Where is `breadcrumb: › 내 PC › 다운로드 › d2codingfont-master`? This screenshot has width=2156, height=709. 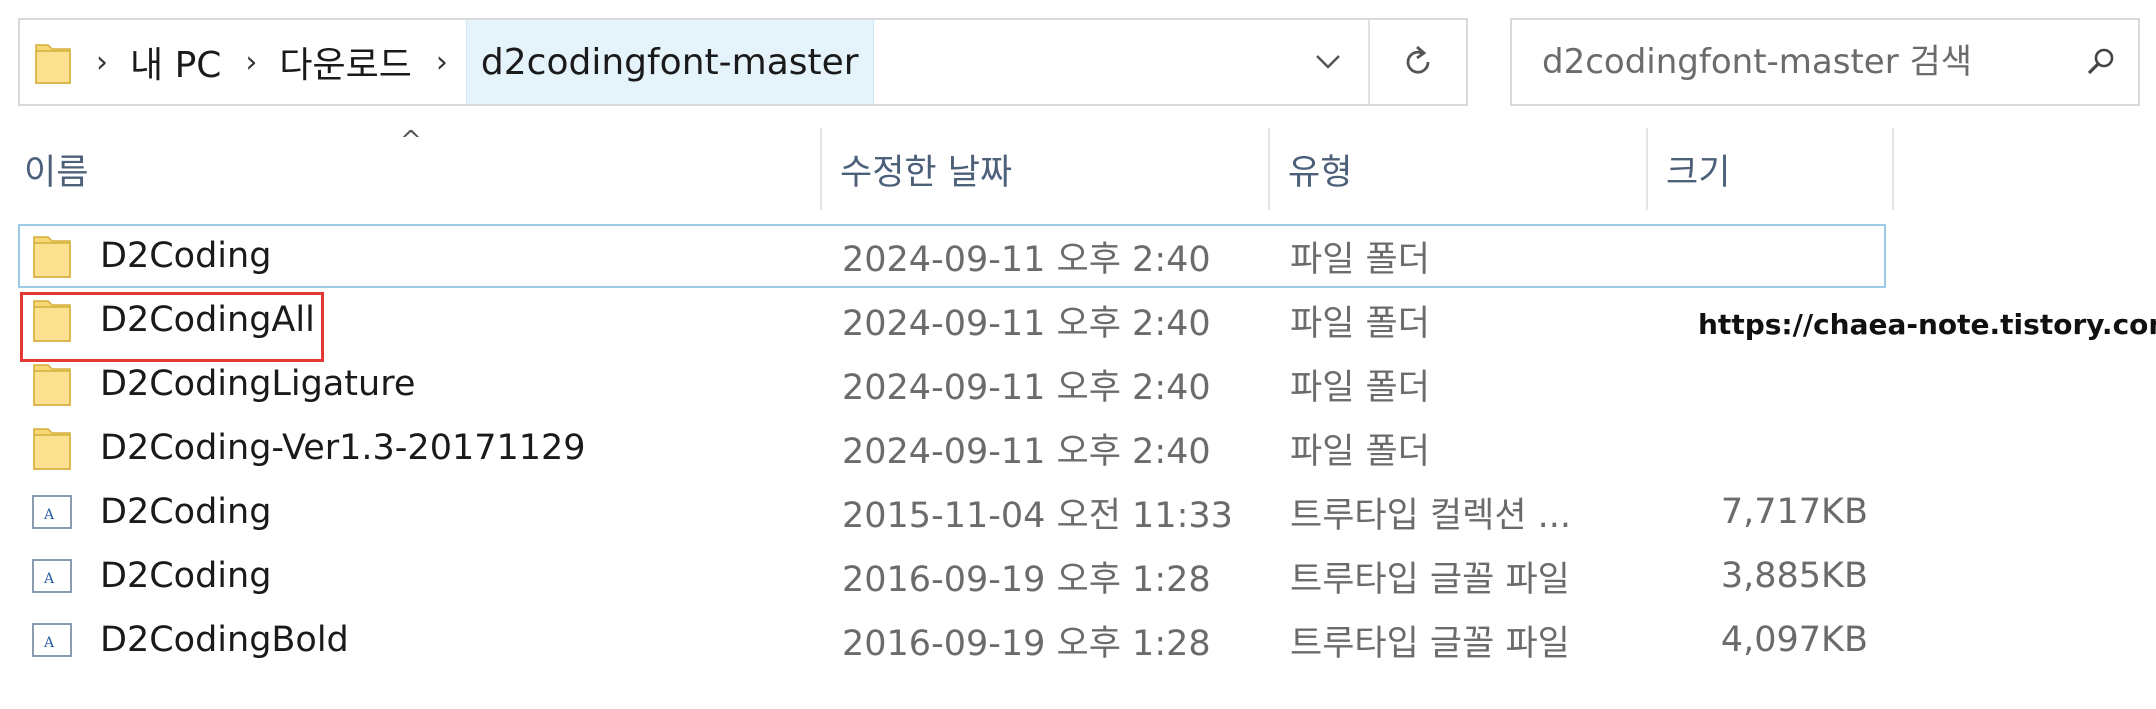 breadcrumb: › 내 PC › 다운로드 › d2codingfont-master is located at coordinates (654, 62).